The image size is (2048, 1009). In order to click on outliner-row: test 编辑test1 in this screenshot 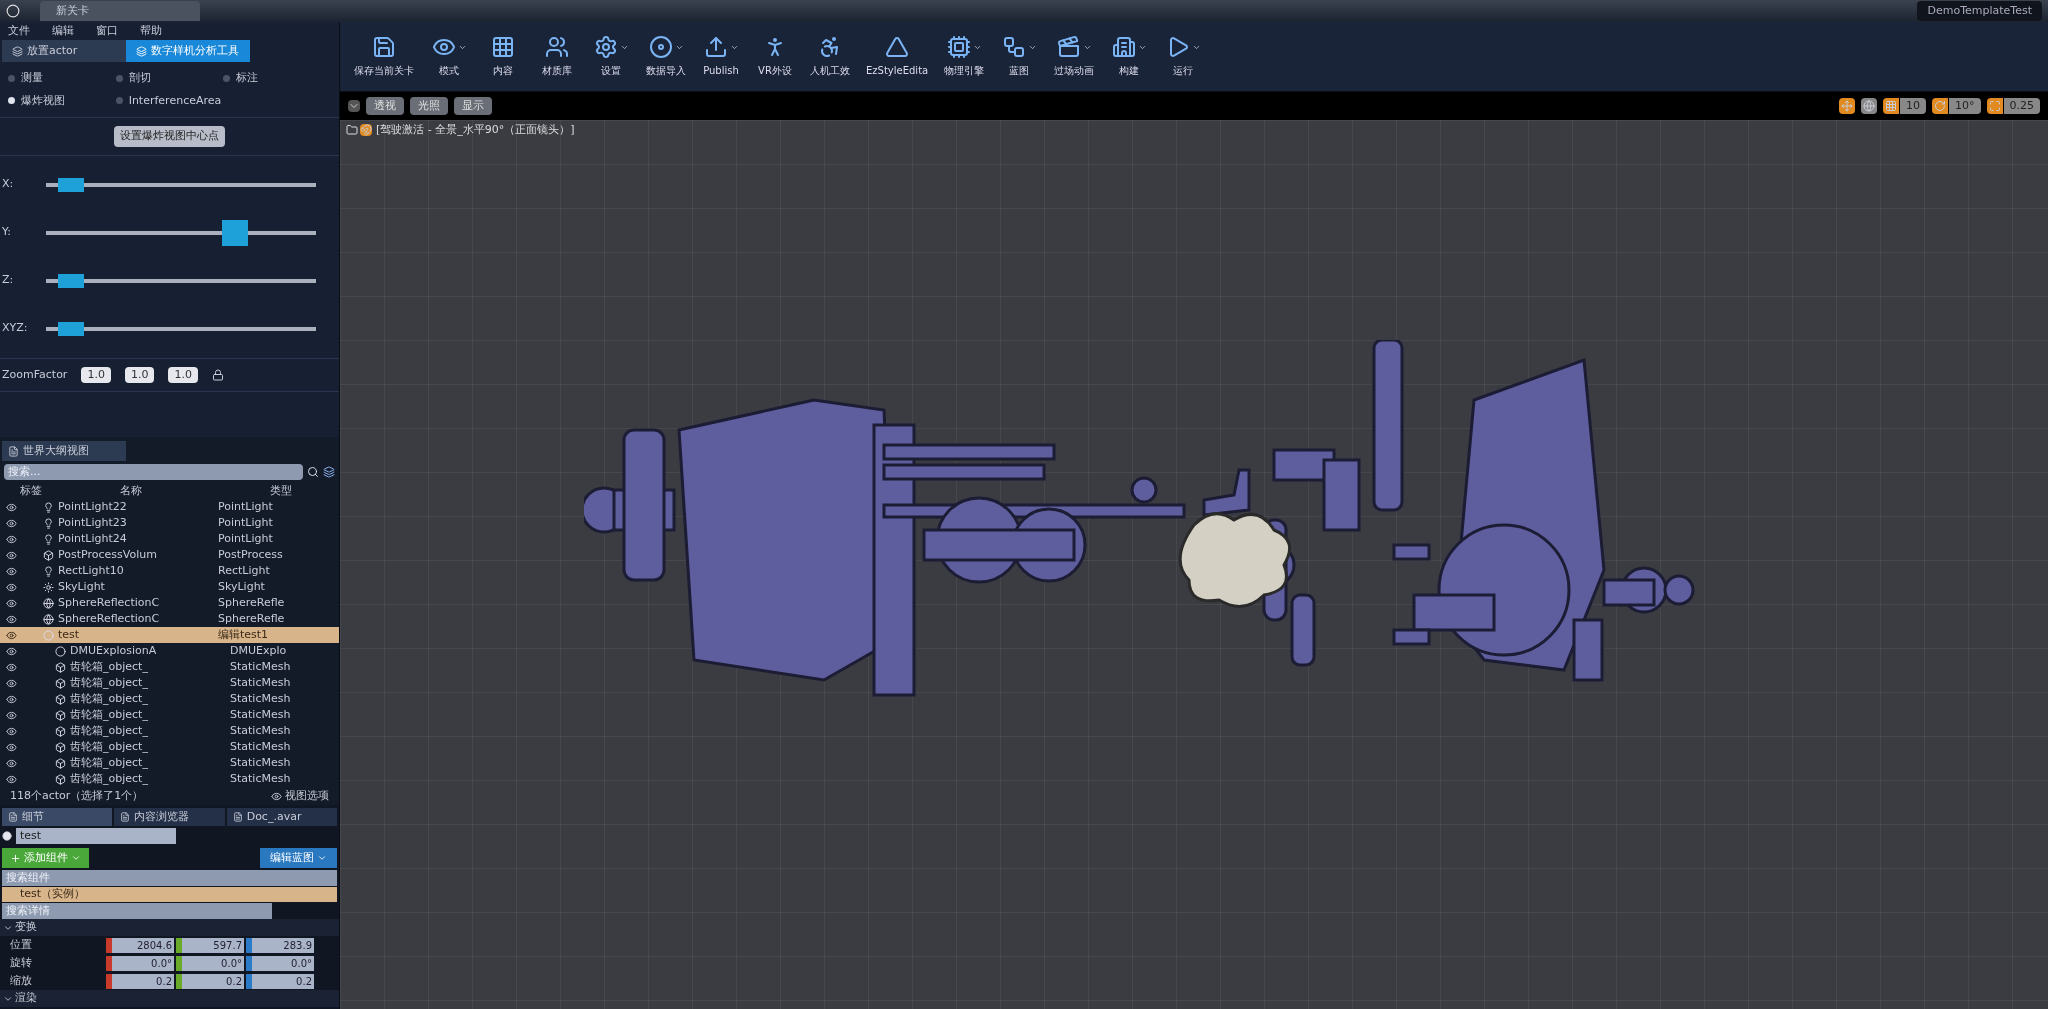, I will do `click(169, 635)`.